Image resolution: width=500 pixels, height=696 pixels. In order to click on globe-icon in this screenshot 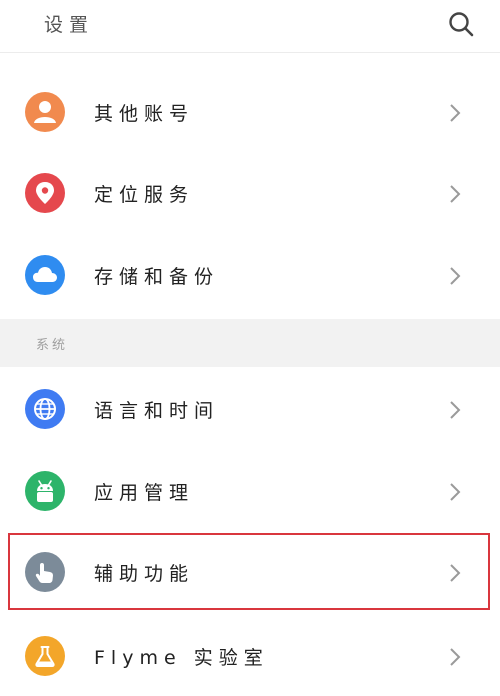, I will do `click(45, 409)`.